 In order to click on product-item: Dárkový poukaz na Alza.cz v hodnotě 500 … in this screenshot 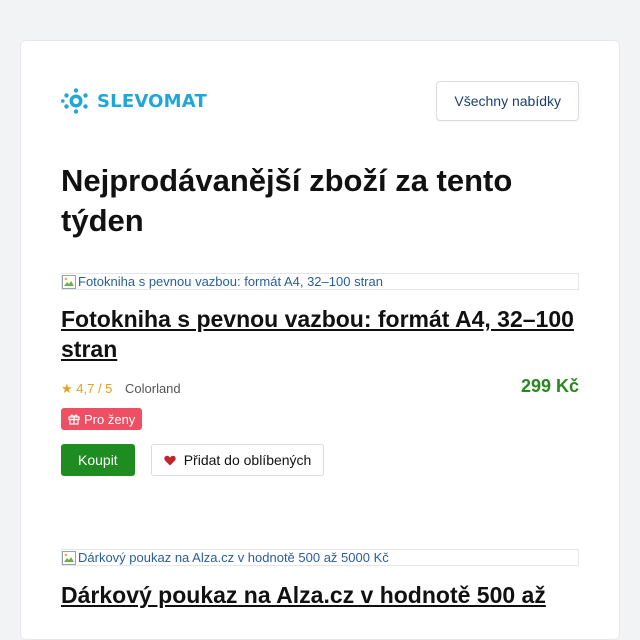, I will do `click(320, 579)`.